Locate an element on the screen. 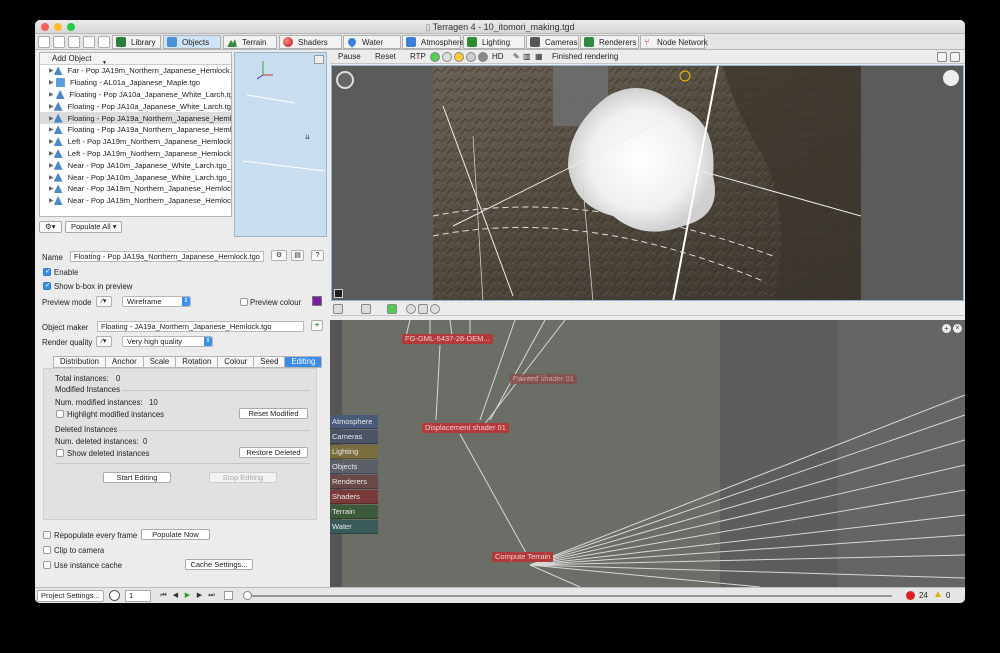 Image resolution: width=1000 pixels, height=653 pixels. tab-cameras: Cameras is located at coordinates (552, 42).